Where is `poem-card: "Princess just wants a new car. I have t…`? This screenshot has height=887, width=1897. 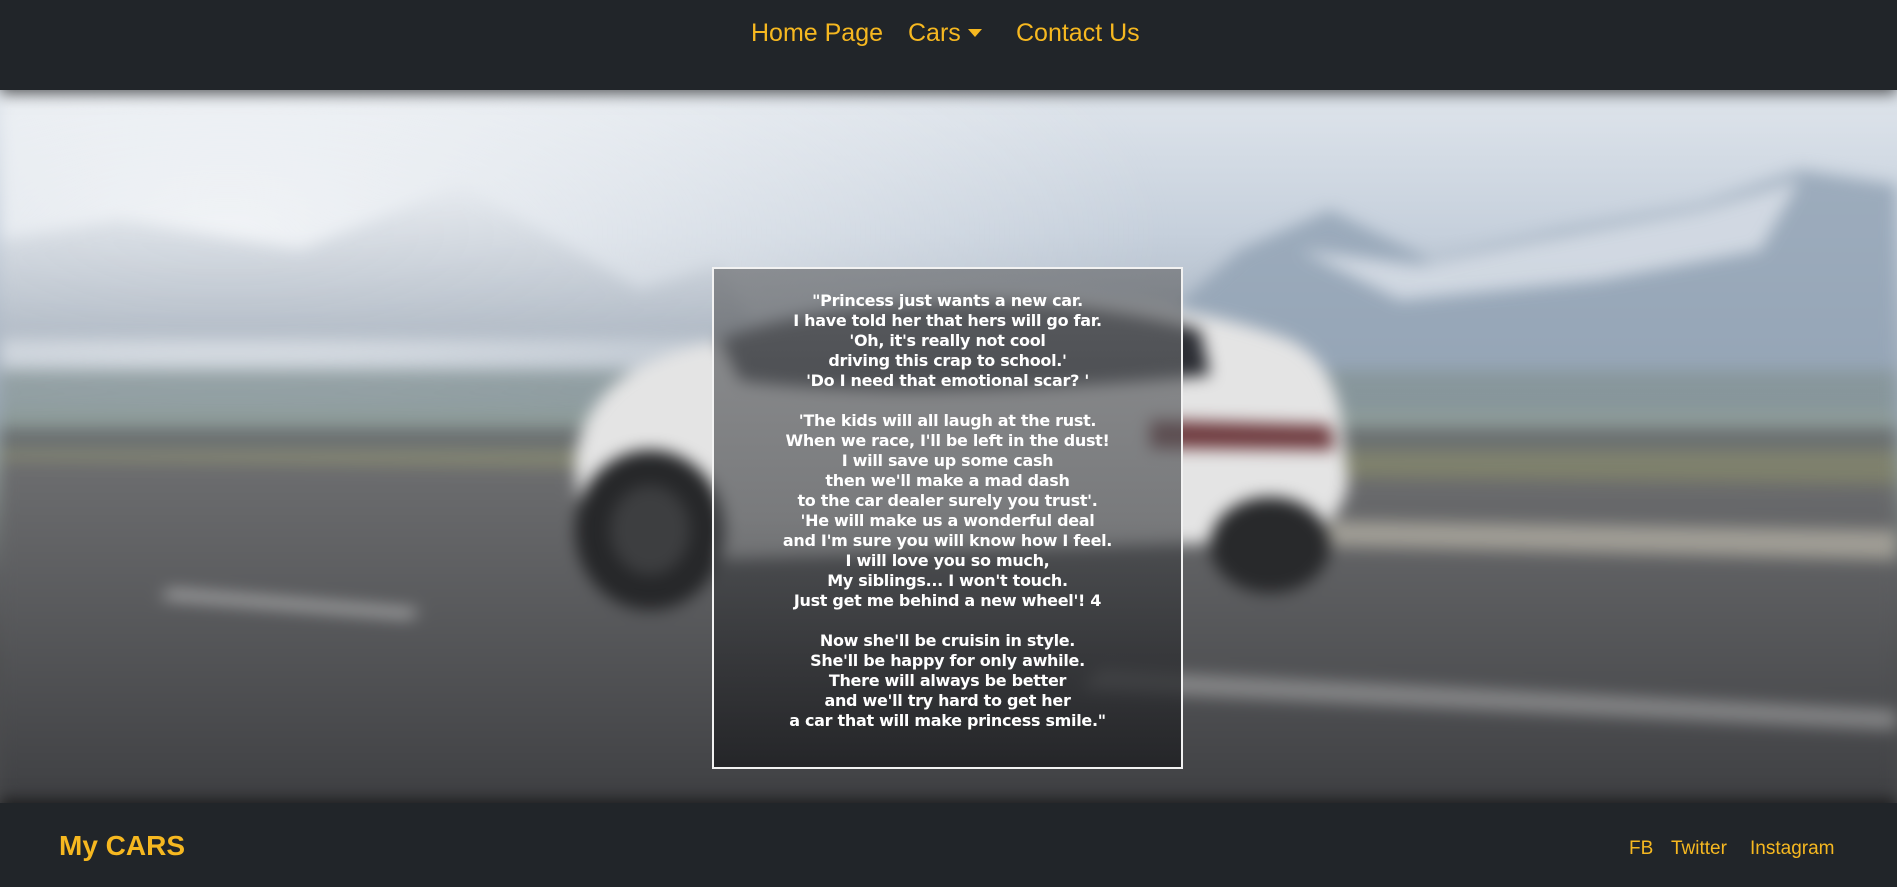 poem-card: "Princess just wants a new car. I have t… is located at coordinates (947, 518).